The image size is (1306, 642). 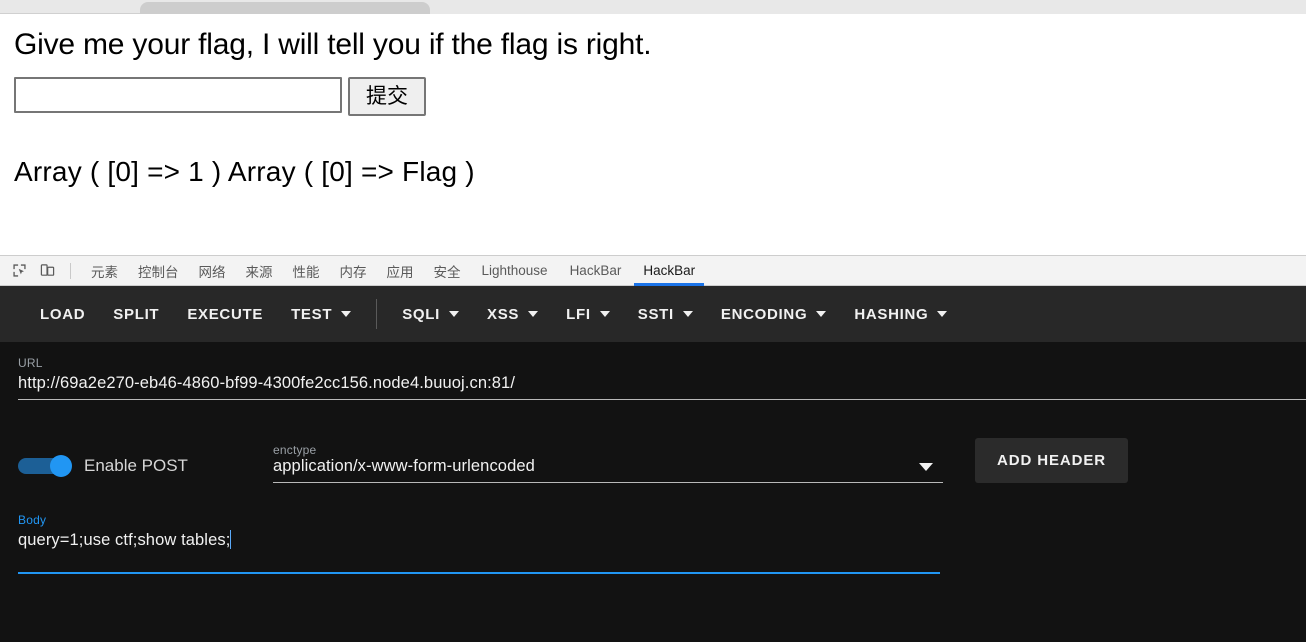 I want to click on hackbar-button-split: SPLIT, so click(x=136, y=314).